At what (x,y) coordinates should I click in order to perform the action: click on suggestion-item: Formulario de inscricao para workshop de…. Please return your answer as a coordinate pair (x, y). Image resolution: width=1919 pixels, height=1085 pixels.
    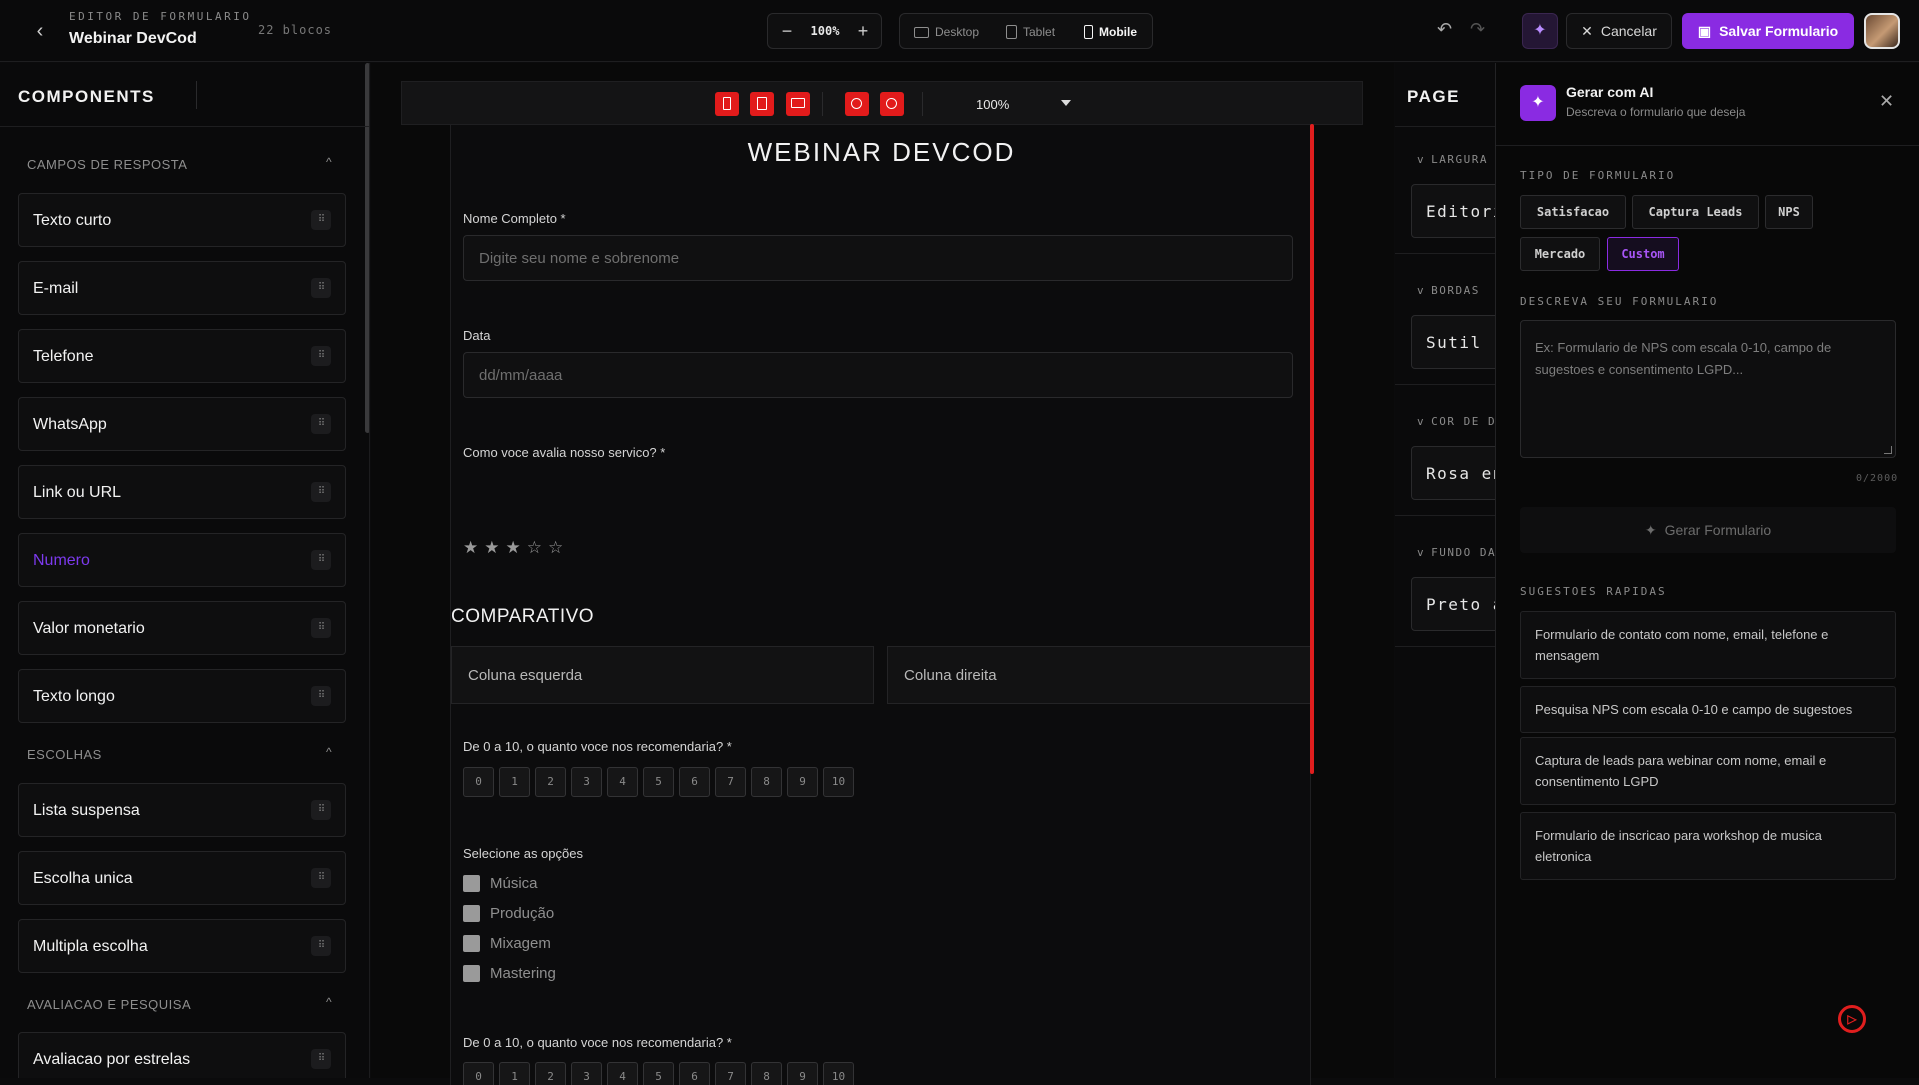
    Looking at the image, I should click on (1708, 846).